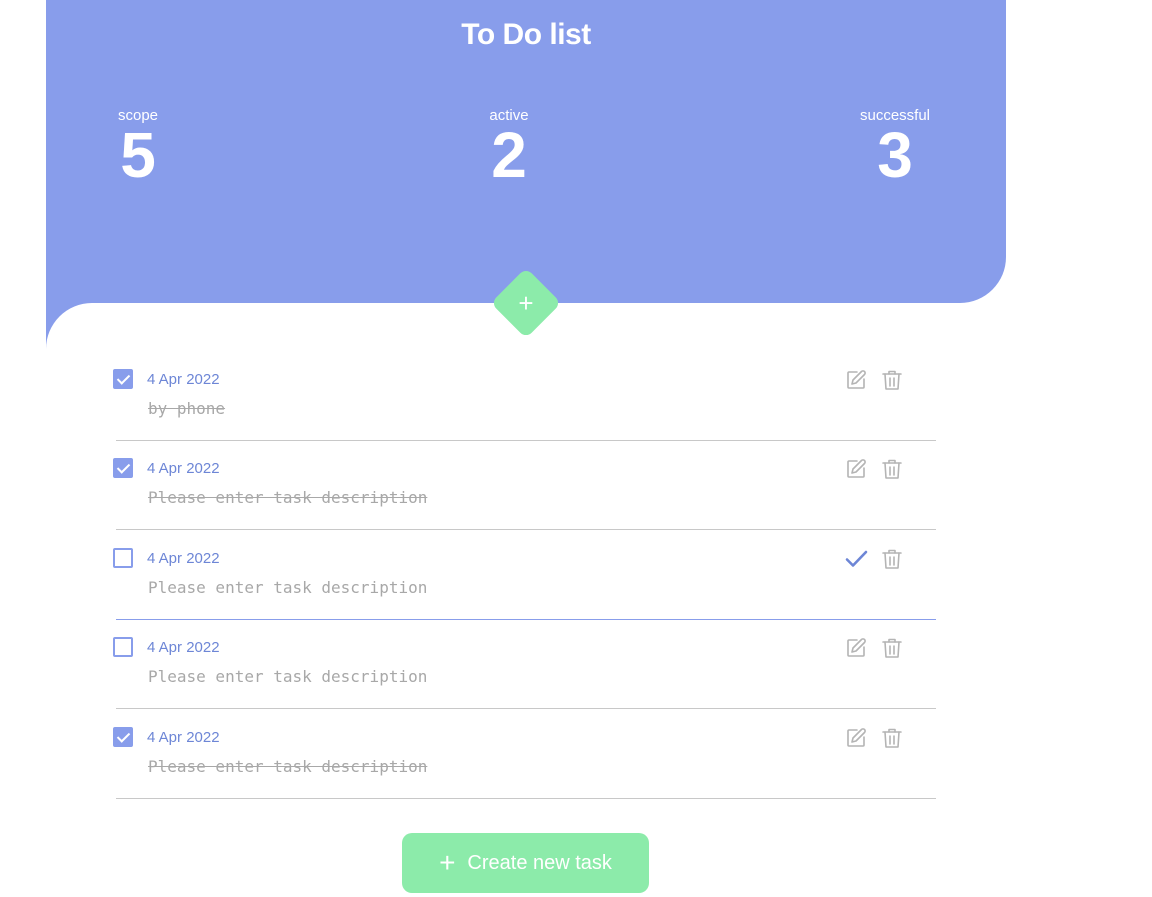 The width and height of the screenshot is (1152, 897). Describe the element at coordinates (539, 862) in the screenshot. I see `create-new-task-label: Create new task` at that location.